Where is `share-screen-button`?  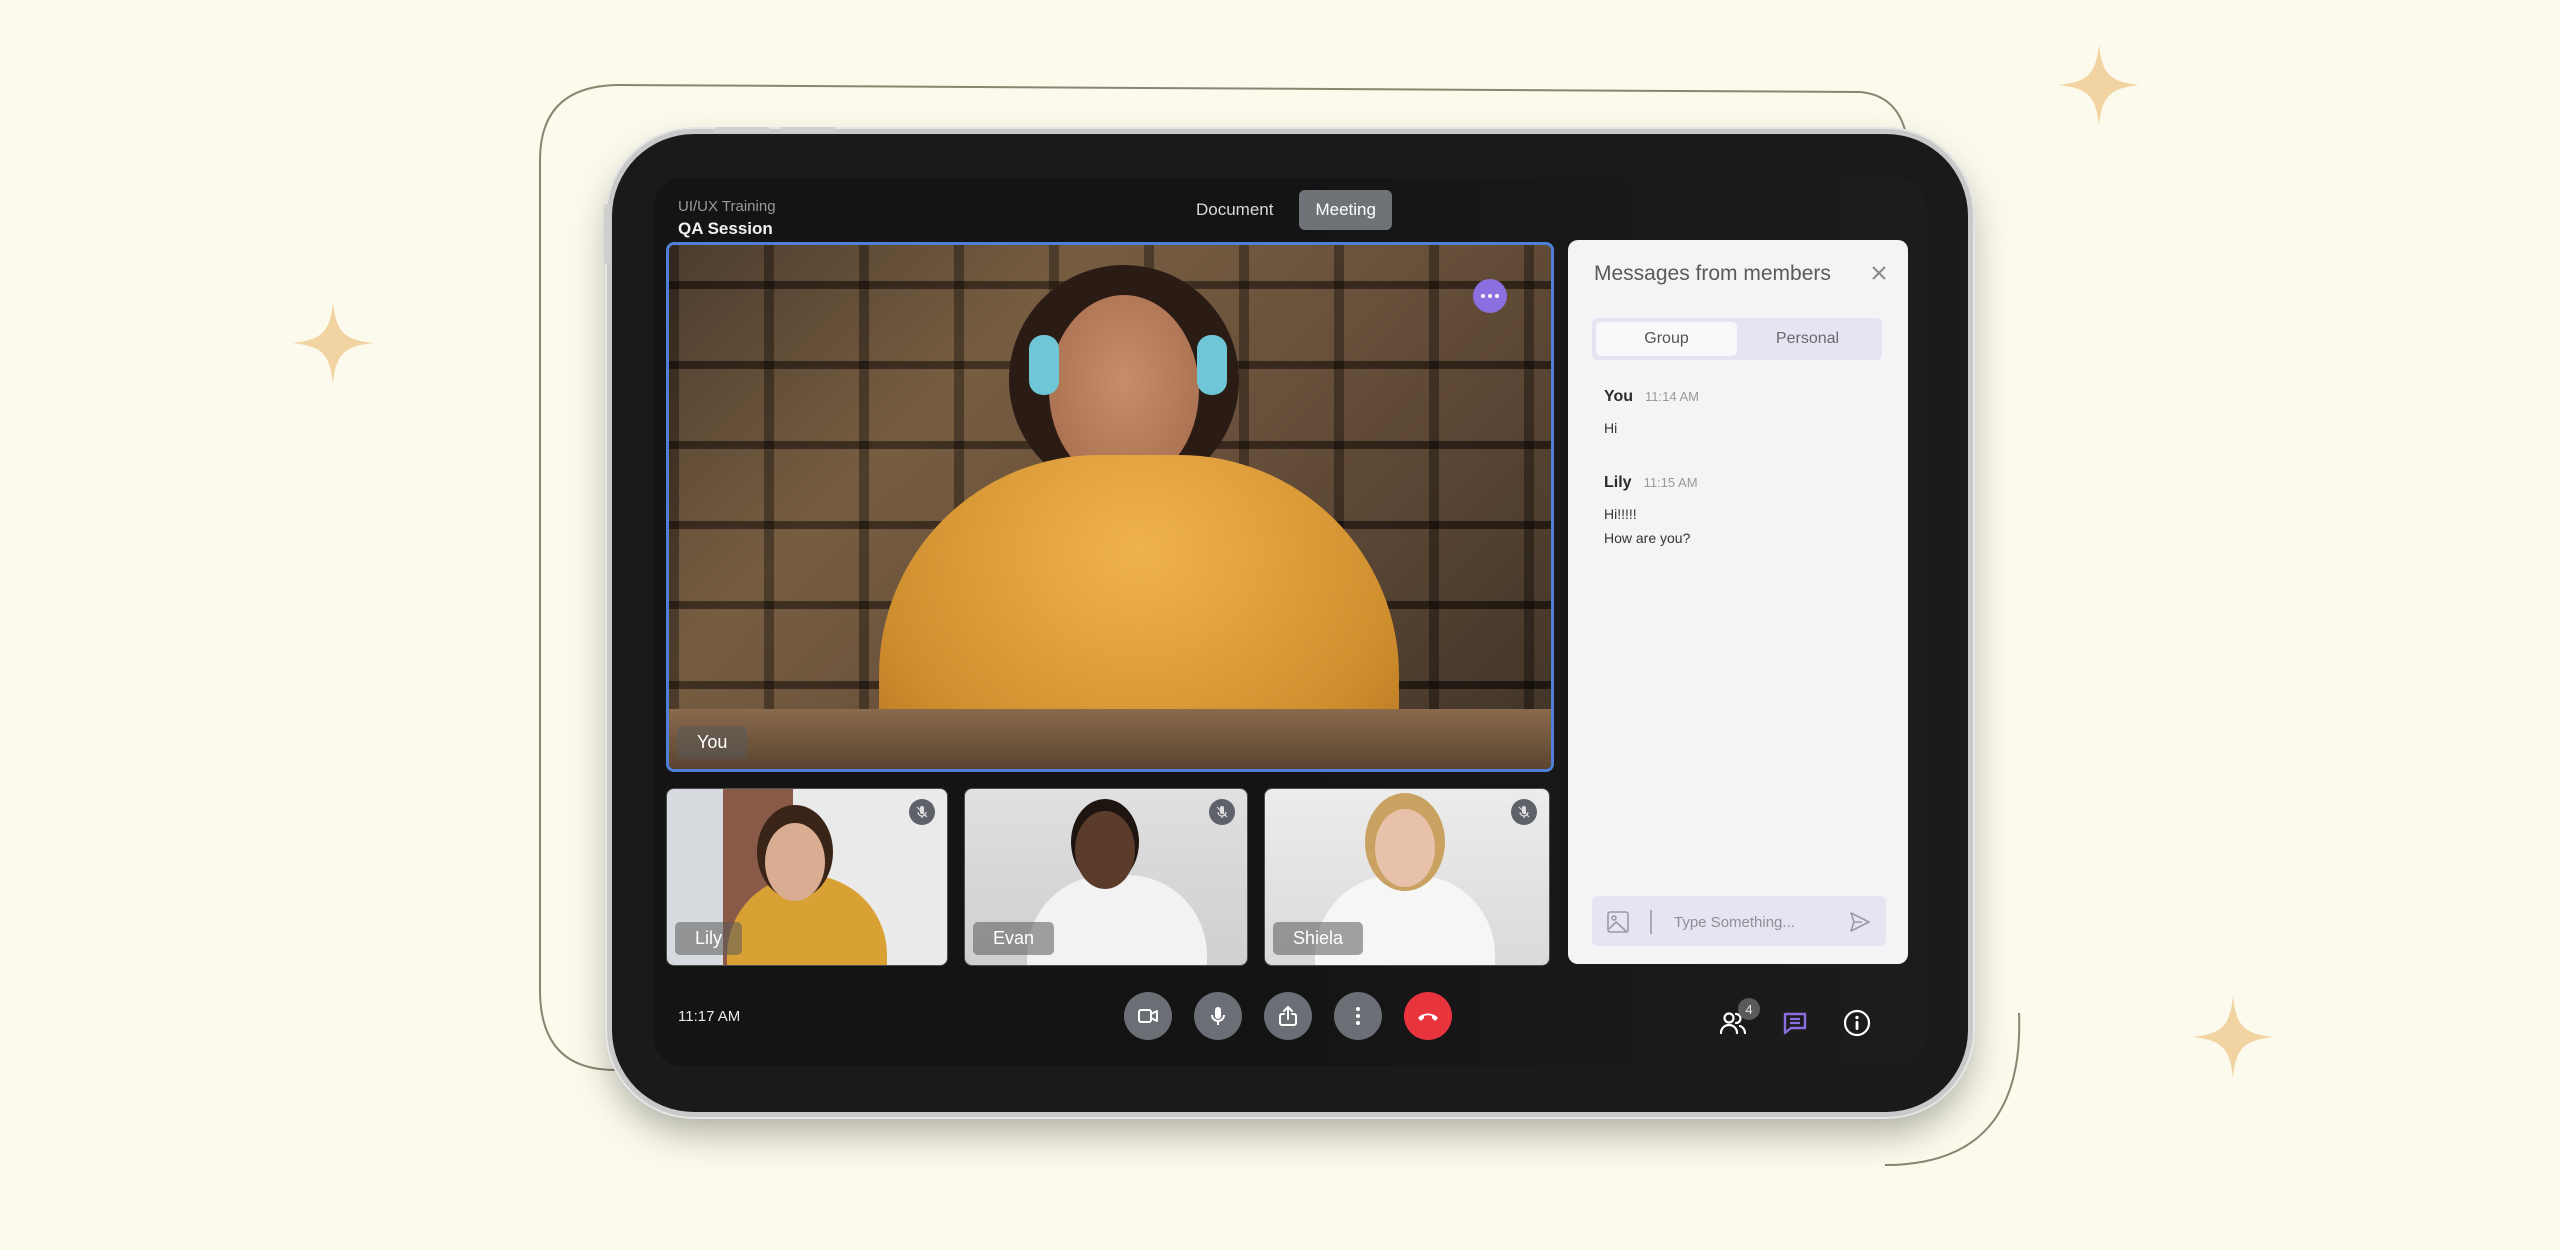 share-screen-button is located at coordinates (1288, 1016).